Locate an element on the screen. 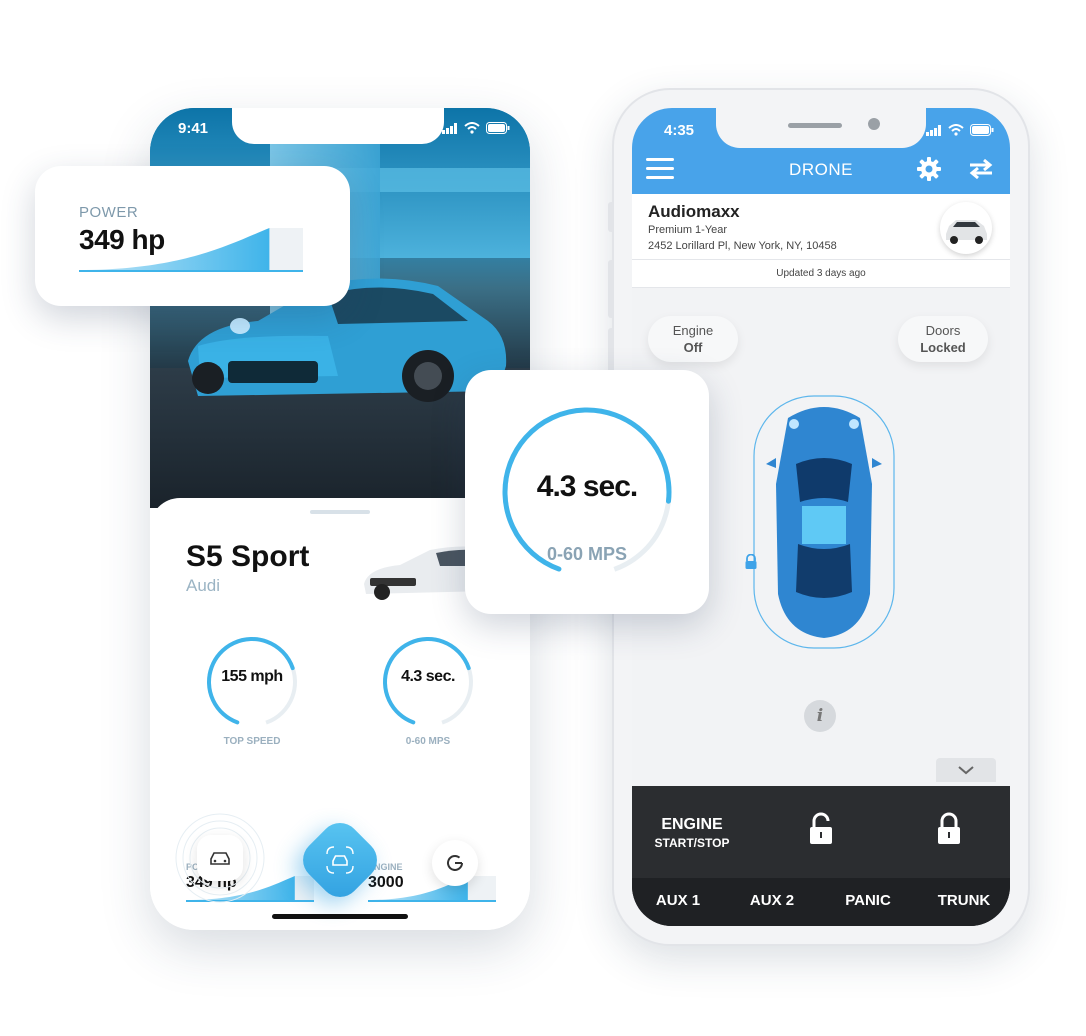 The width and height of the screenshot is (1086, 1036). engine-status-label: Engine is located at coordinates (693, 330).